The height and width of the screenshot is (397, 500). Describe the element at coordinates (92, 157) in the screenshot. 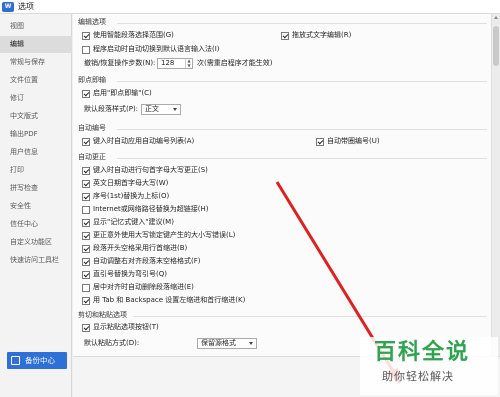

I see `section-auto-correct: 自动更正` at that location.